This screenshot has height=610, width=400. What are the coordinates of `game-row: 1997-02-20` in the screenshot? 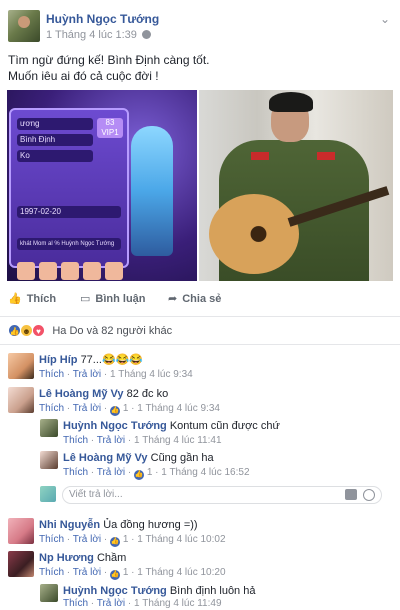 It's located at (69, 212).